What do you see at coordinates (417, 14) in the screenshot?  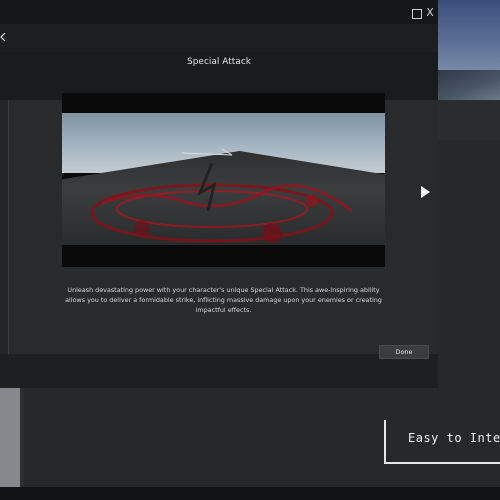 I see `maximize-icon` at bounding box center [417, 14].